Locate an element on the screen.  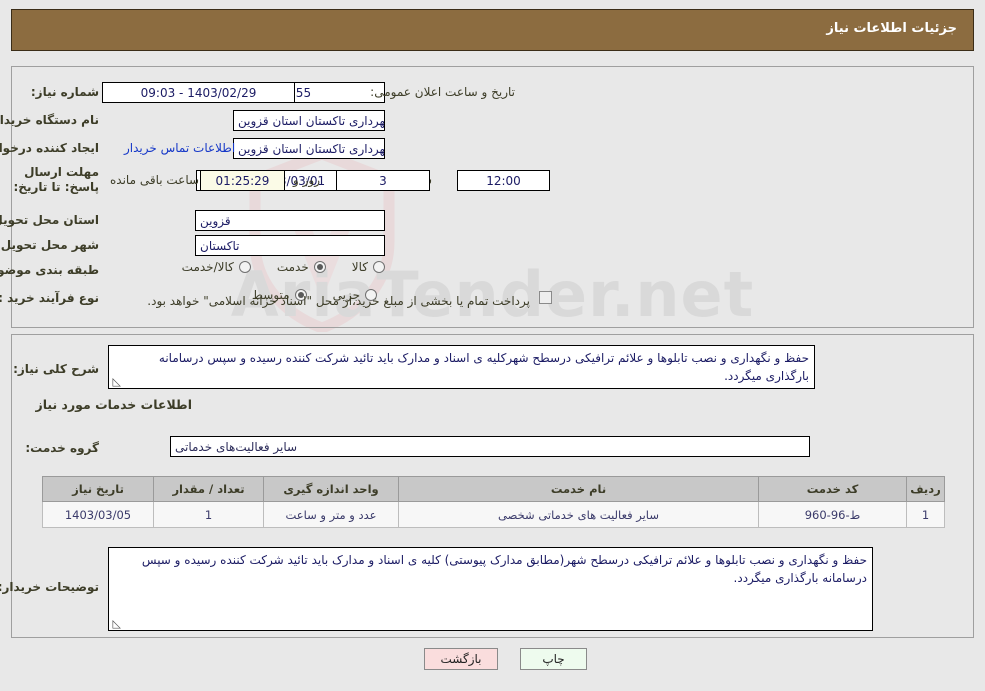
category-option-kala: کالا is located at coordinates (368, 267).